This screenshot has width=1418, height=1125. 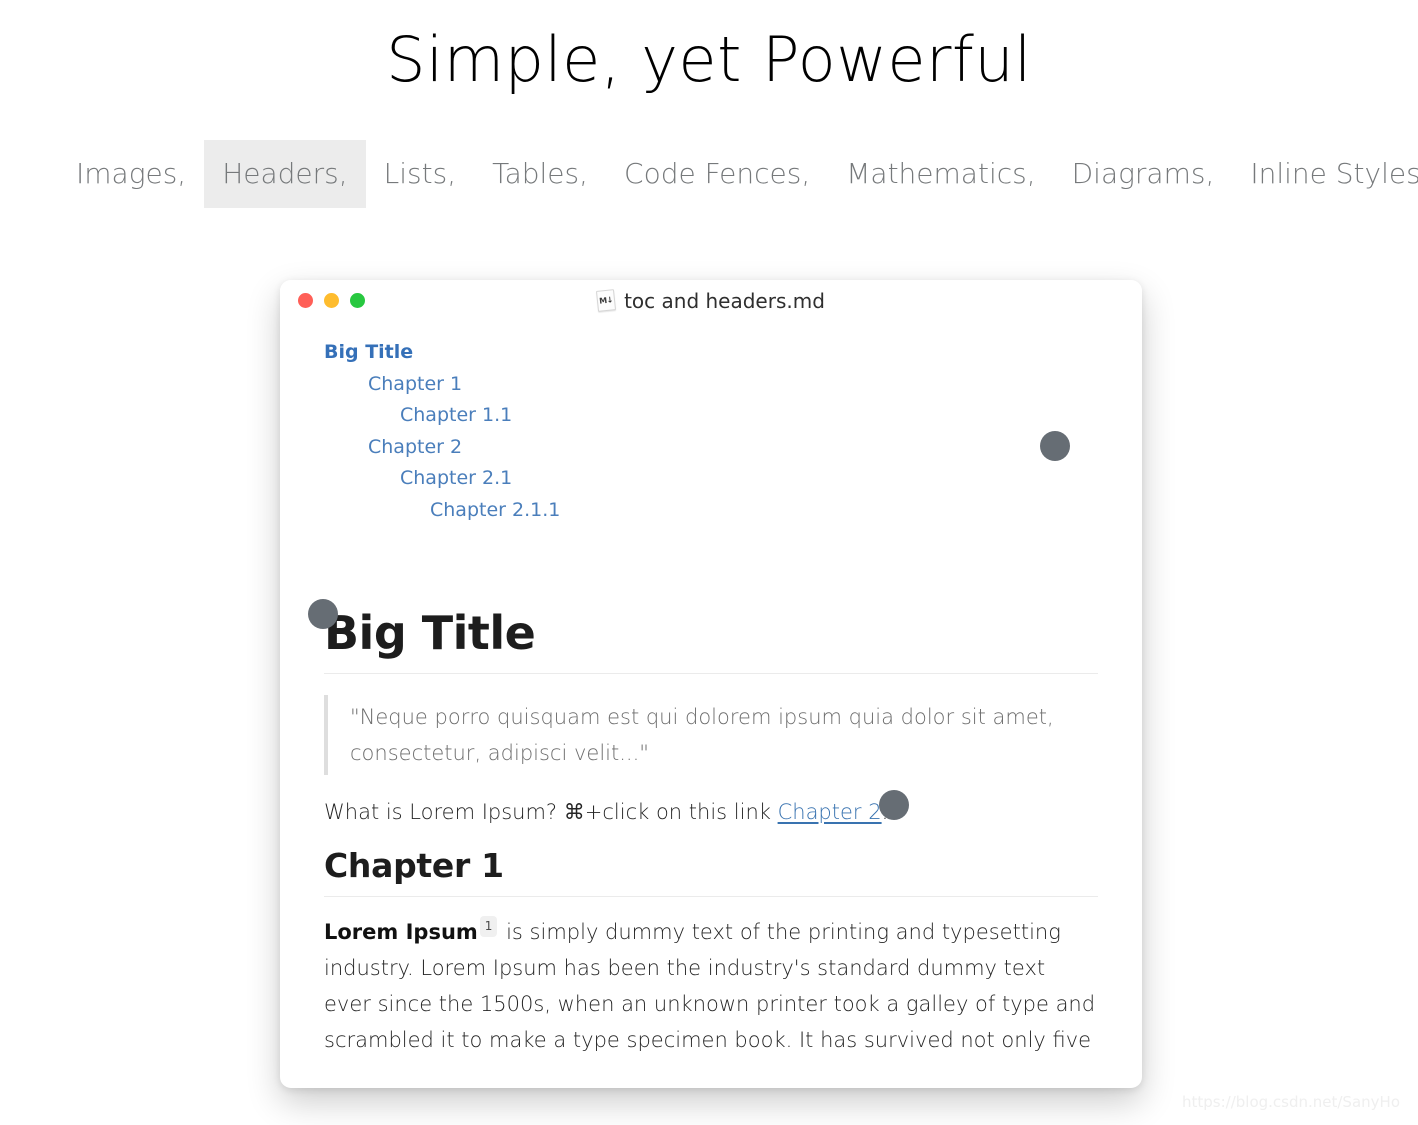 What do you see at coordinates (711, 416) in the screenshot?
I see `toc-item-chapter-1-1: Chapter 1.1` at bounding box center [711, 416].